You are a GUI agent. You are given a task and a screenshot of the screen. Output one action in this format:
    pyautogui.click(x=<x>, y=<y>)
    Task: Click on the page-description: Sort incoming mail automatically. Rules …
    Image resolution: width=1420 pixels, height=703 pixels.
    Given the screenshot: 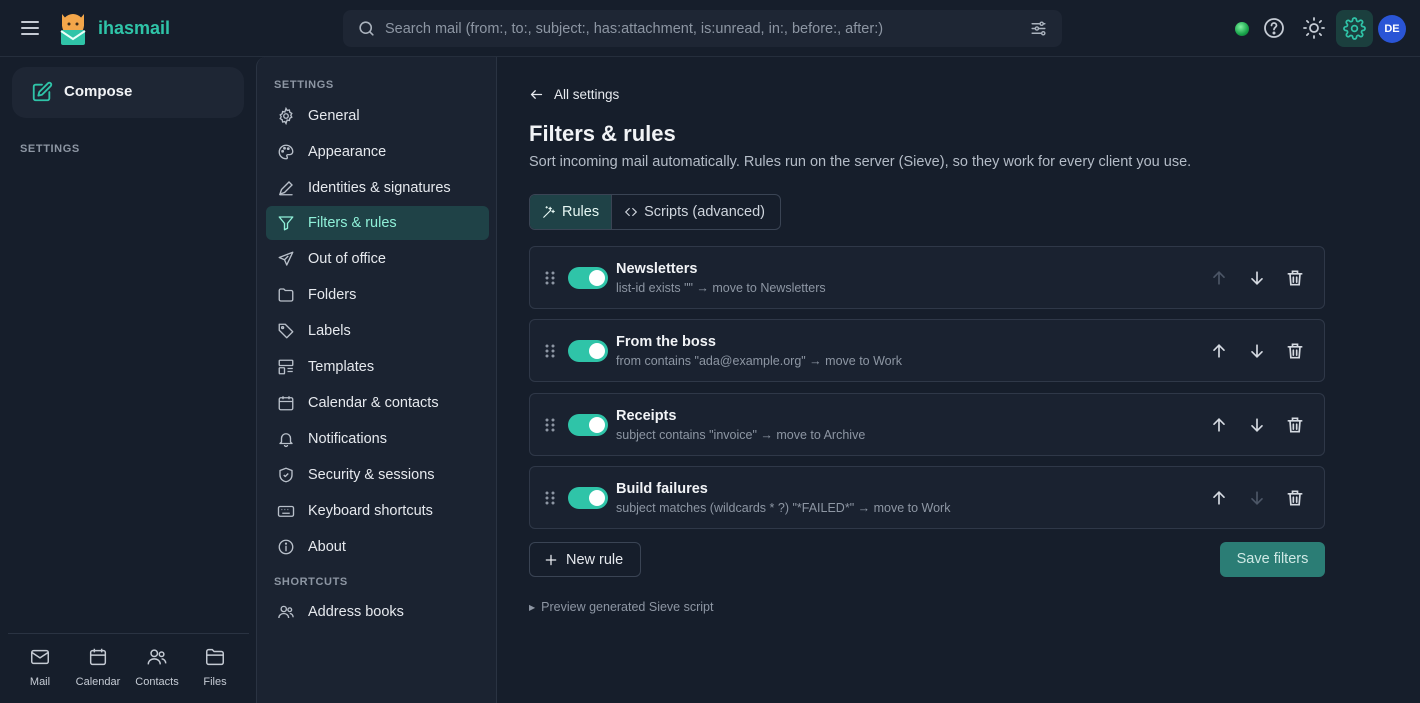 What is the action you would take?
    pyautogui.click(x=860, y=162)
    